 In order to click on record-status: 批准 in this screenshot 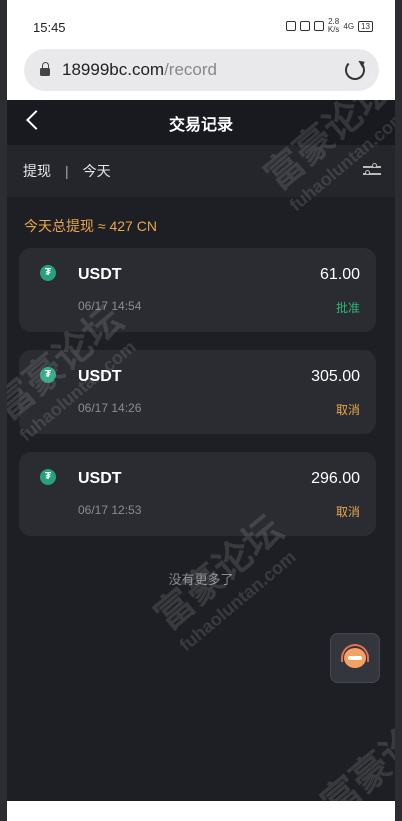, I will do `click(347, 308)`.